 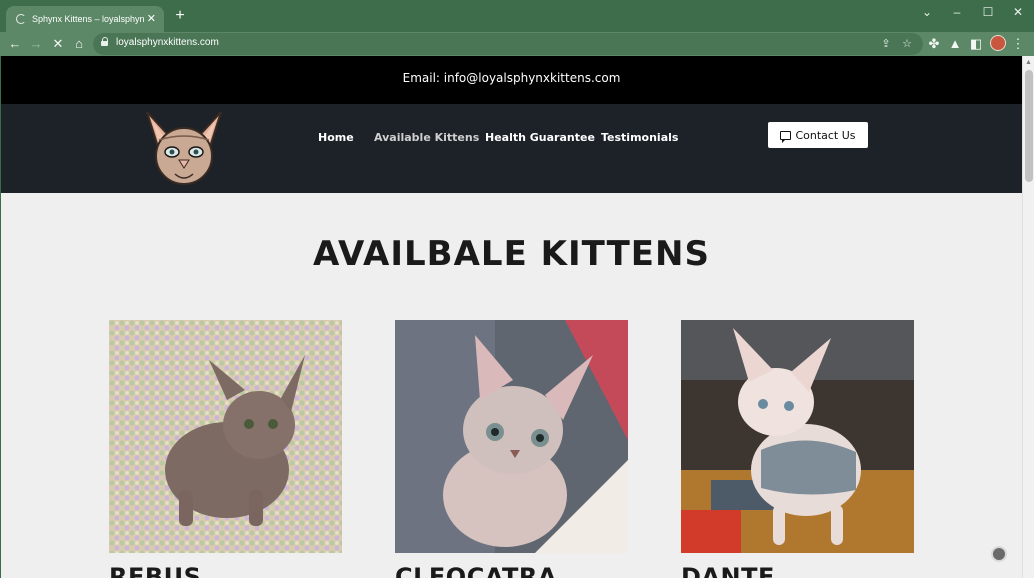 I want to click on sphynx-cat-logo, so click(x=184, y=149).